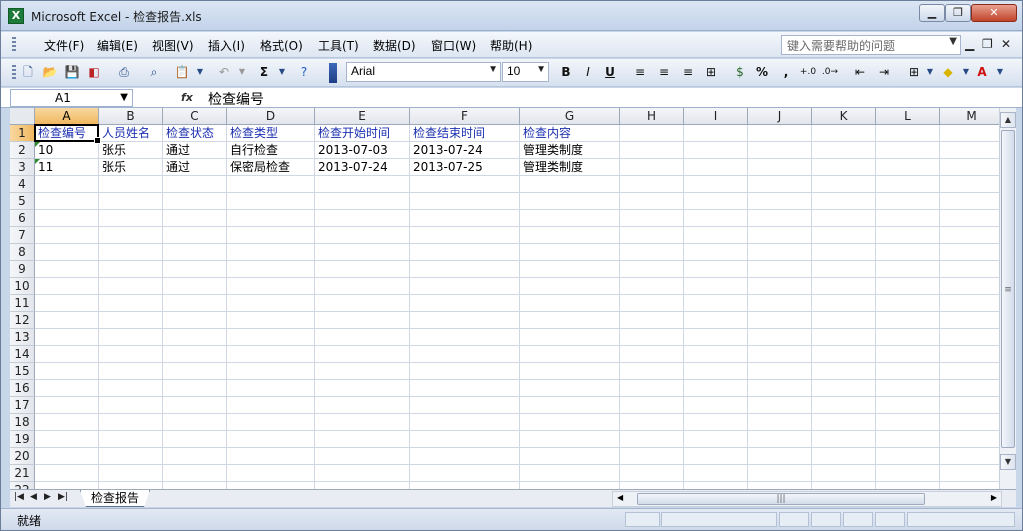 The height and width of the screenshot is (531, 1023). Describe the element at coordinates (987, 44) in the screenshot. I see `doc-restore-icon: ❐` at that location.